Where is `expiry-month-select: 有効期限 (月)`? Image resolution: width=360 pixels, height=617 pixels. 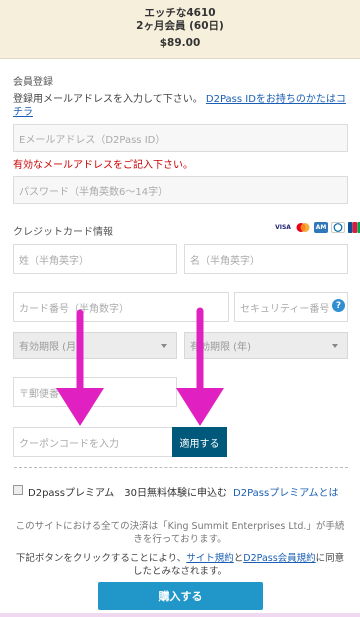 expiry-month-select: 有効期限 (月) is located at coordinates (95, 345).